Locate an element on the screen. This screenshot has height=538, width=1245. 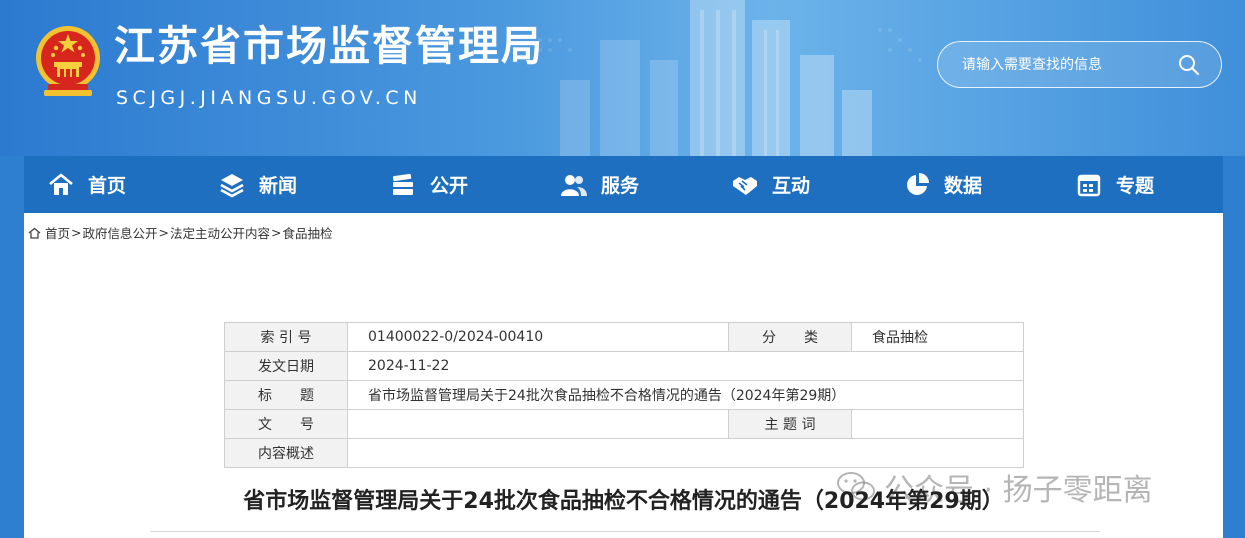
date-value: 2024-11-22 is located at coordinates (685, 366).